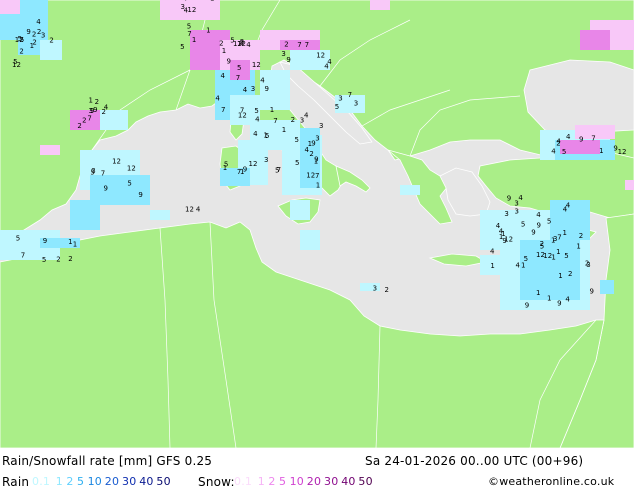  I want to click on rain-legend-label: Rain, so click(16, 482).